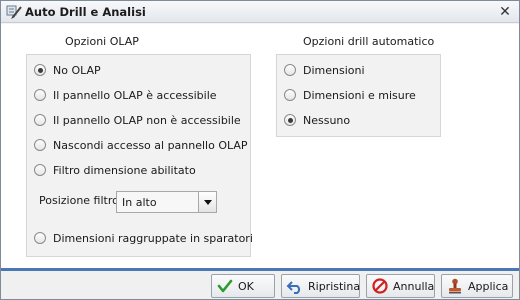  What do you see at coordinates (334, 70) in the screenshot?
I see `drill-option-label: Dimensioni` at bounding box center [334, 70].